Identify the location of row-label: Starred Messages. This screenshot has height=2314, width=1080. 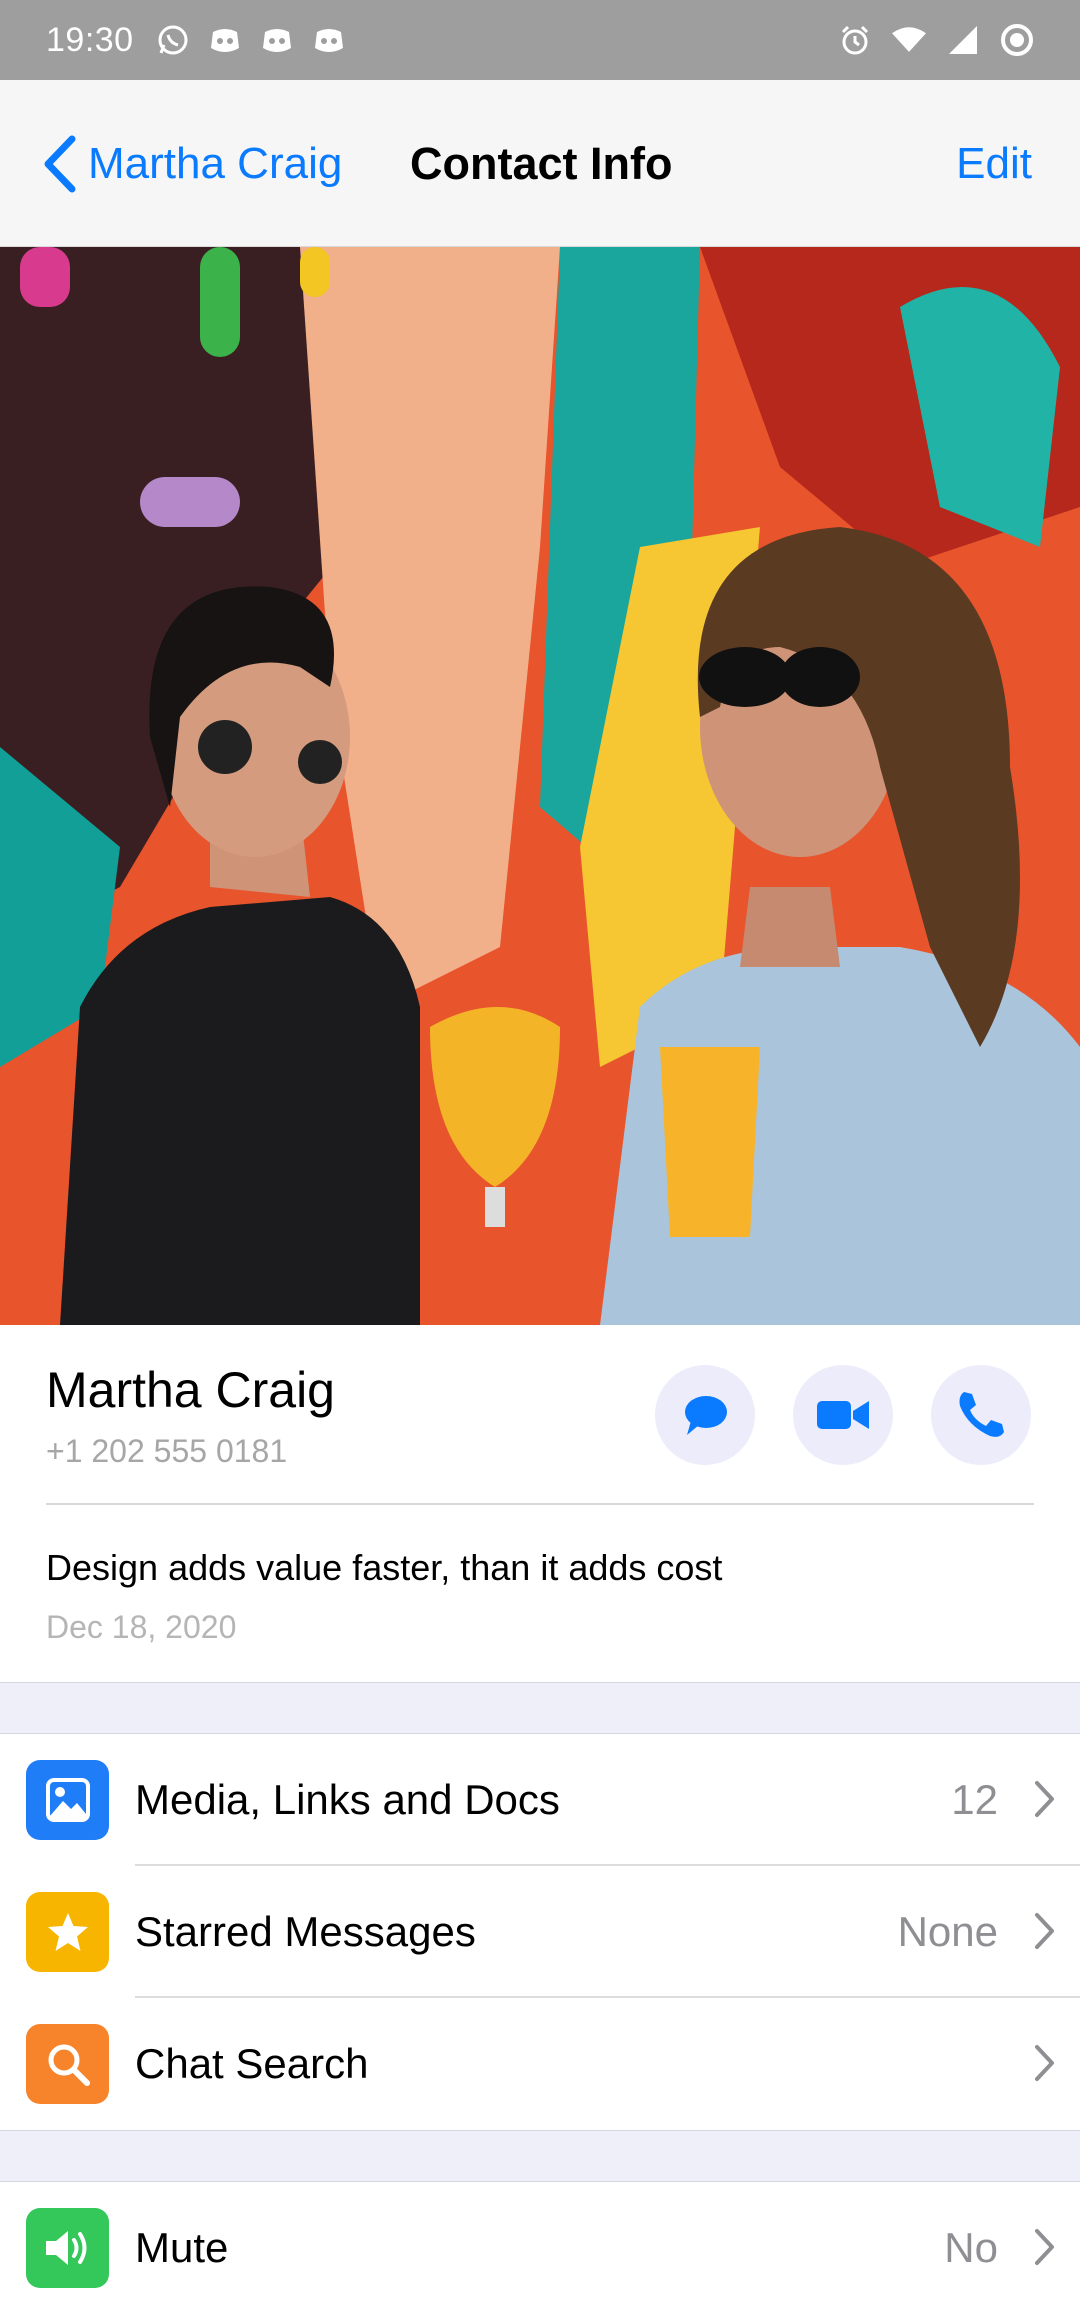
(305, 1931).